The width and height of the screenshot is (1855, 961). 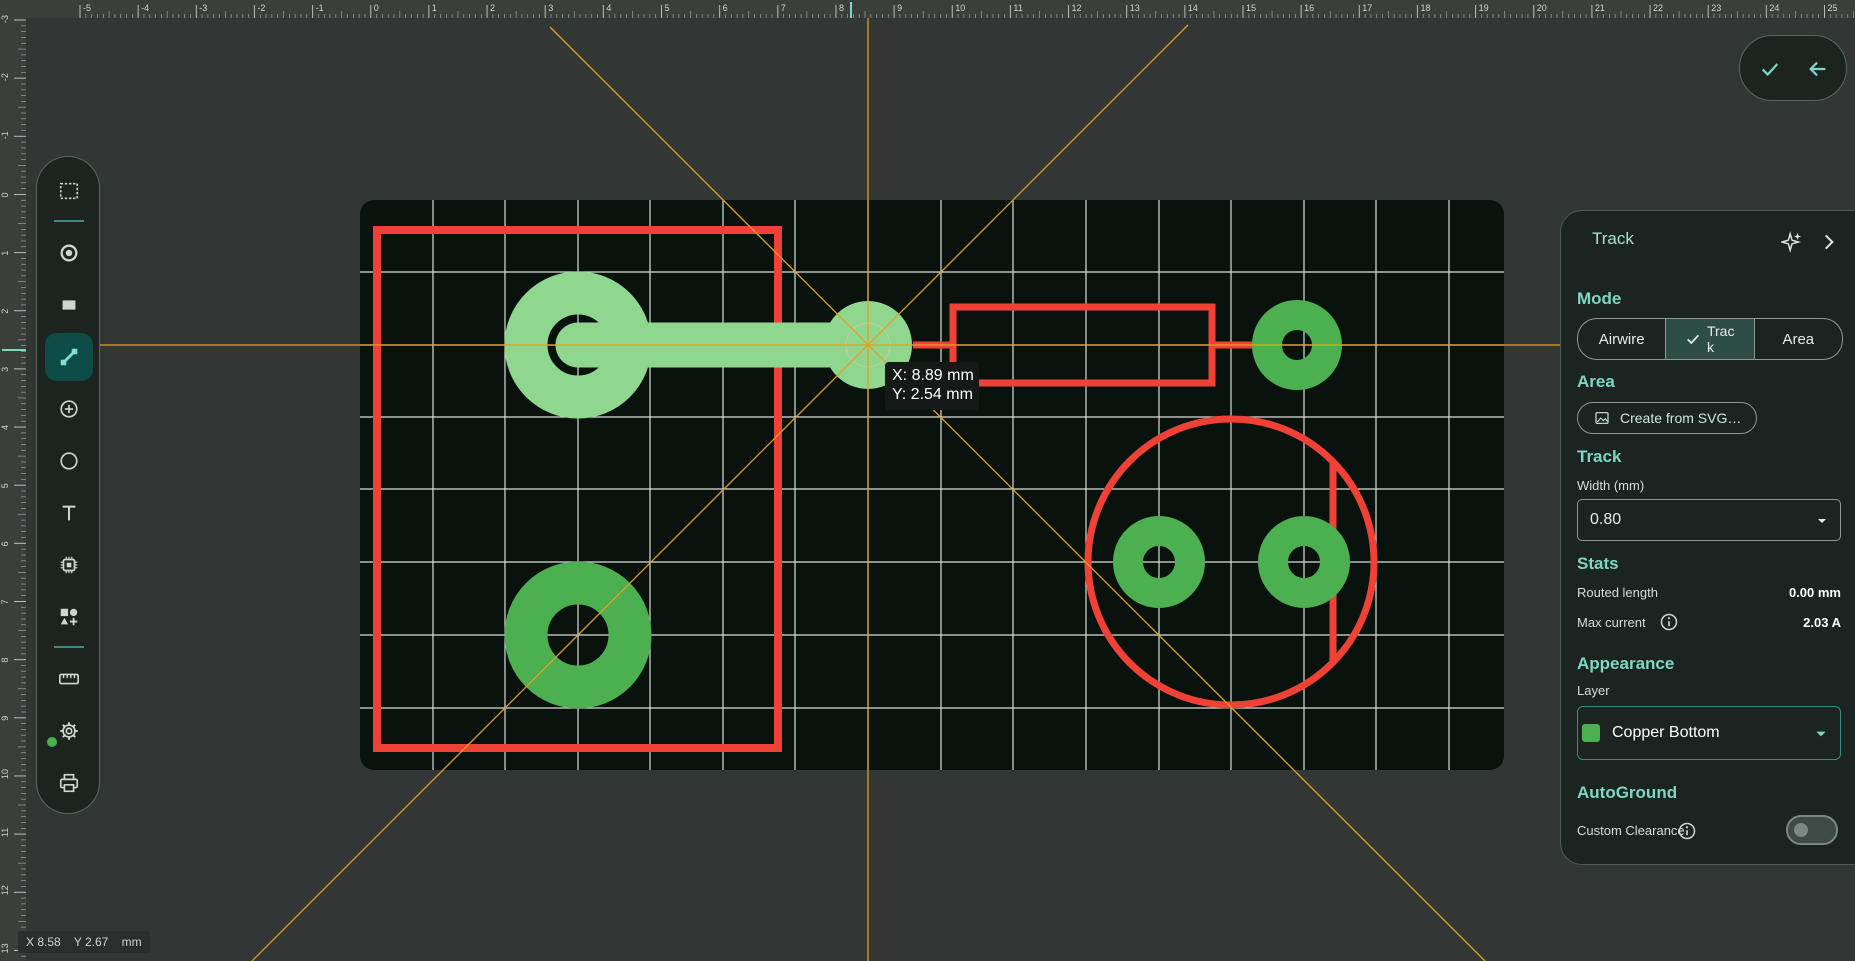 I want to click on print-button, so click(x=69, y=783).